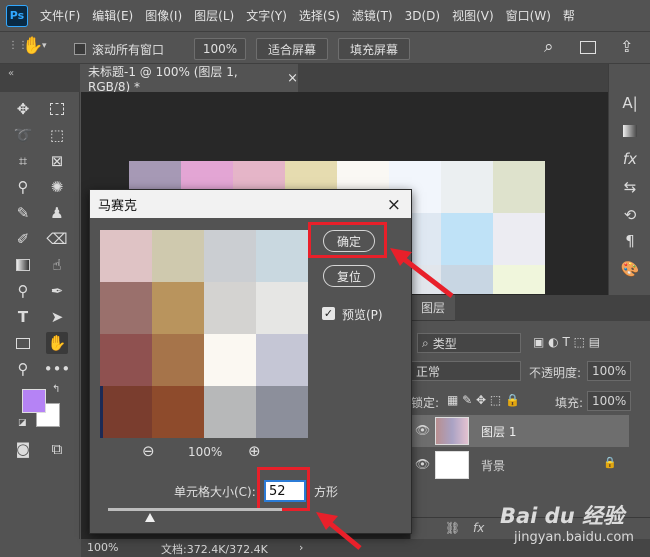 This screenshot has height=557, width=650. Describe the element at coordinates (44, 46) in the screenshot. I see `dropdown-arrow-icon: ▾` at that location.